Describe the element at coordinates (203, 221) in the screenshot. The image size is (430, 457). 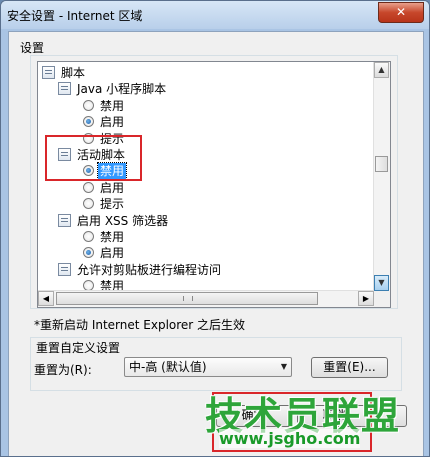
I see `tree-setting: 启用 XSS 筛选器` at that location.